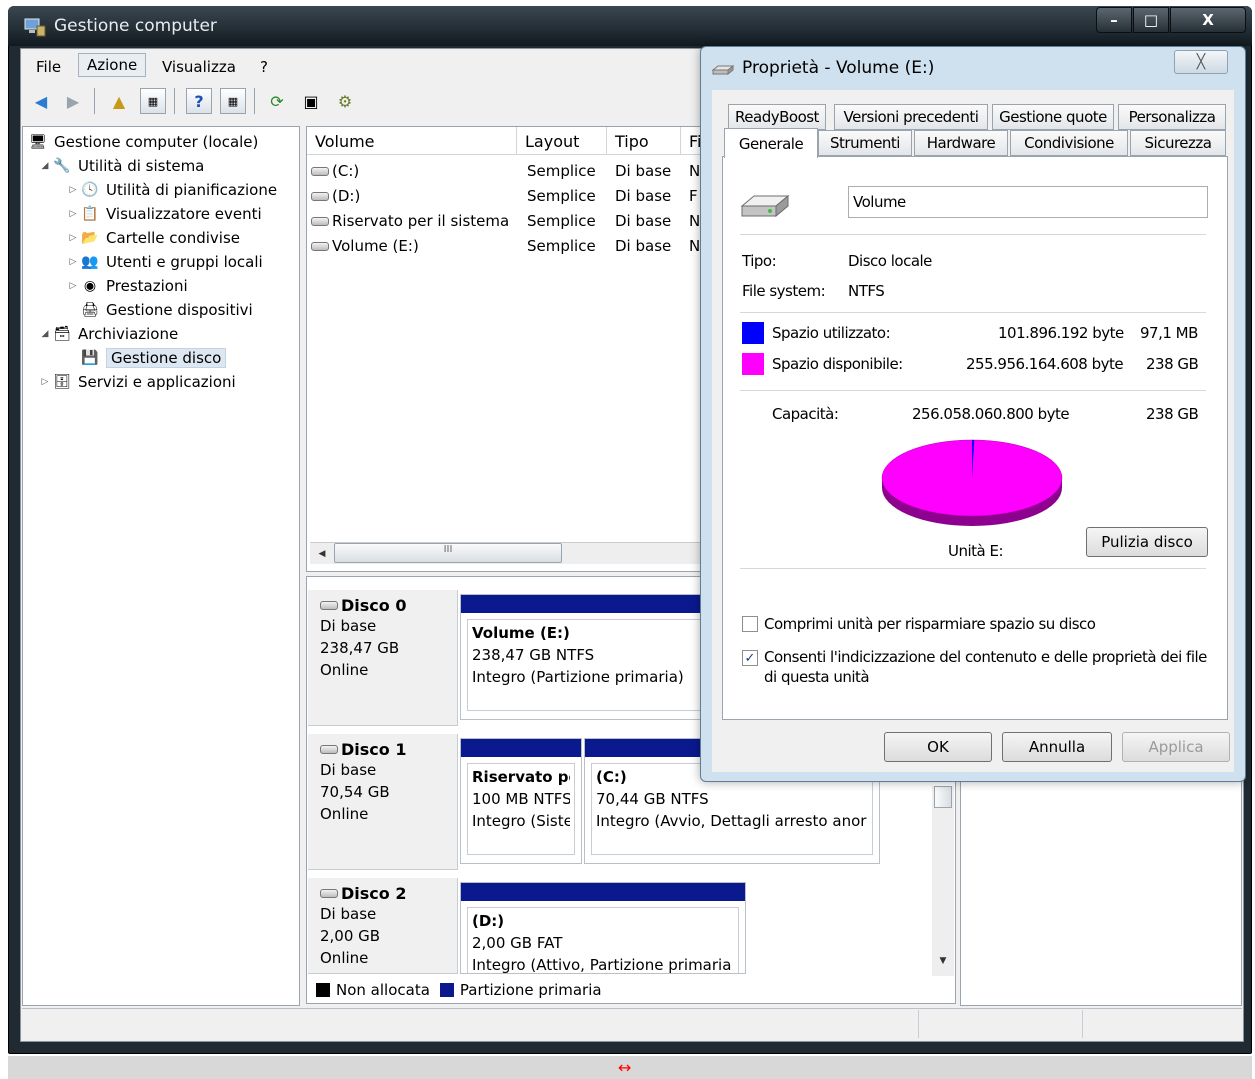 The image size is (1255, 1079). Describe the element at coordinates (1114, 20) in the screenshot. I see `minimize-button: –` at that location.